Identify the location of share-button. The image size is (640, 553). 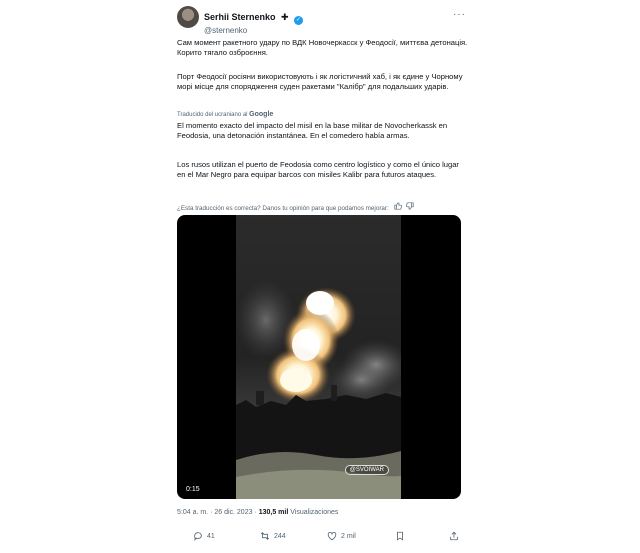
(454, 536).